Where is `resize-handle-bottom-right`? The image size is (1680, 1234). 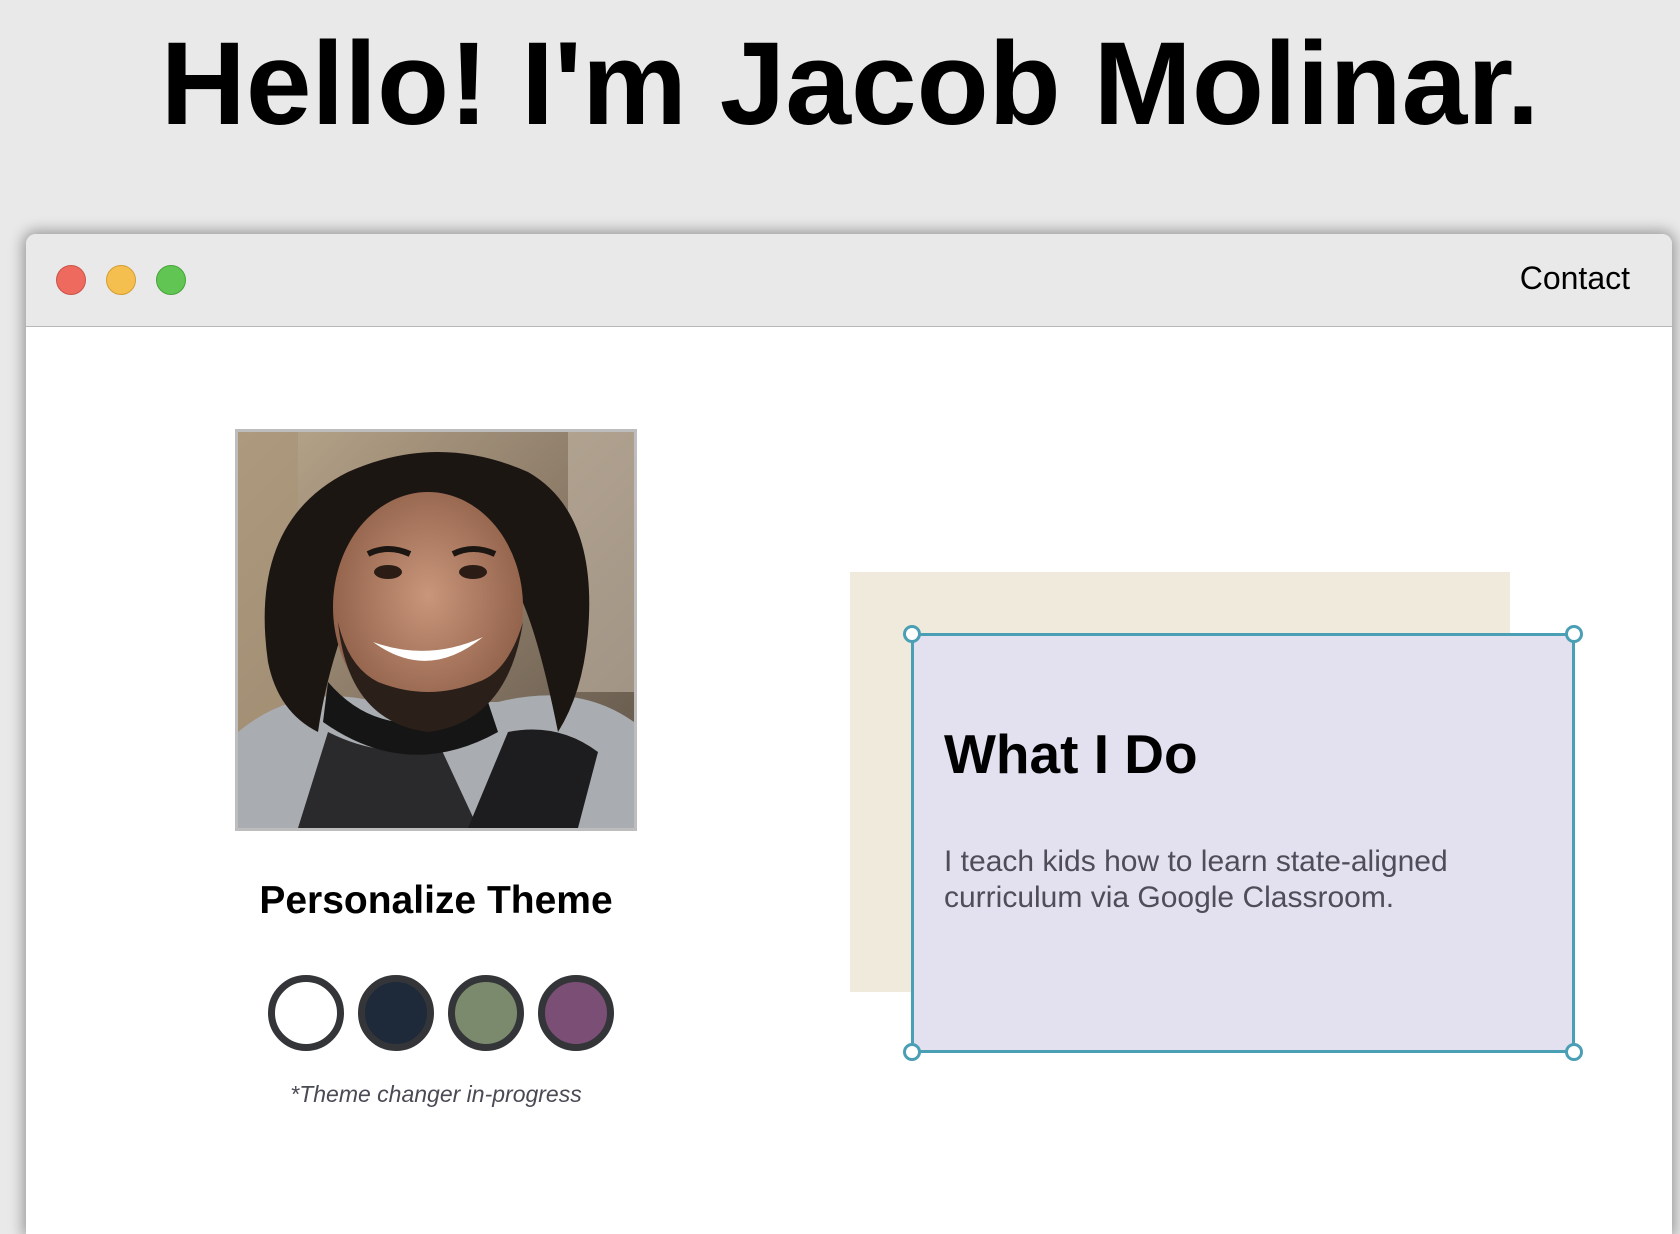
resize-handle-bottom-right is located at coordinates (1574, 1052).